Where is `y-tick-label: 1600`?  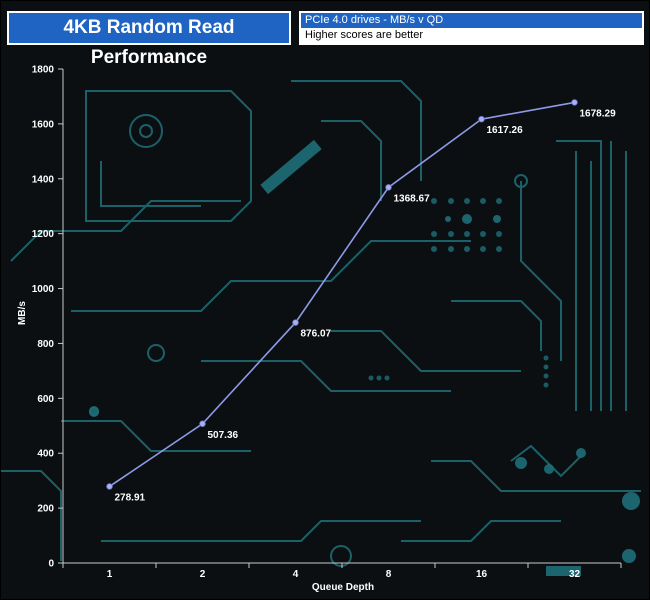
y-tick-label: 1600 is located at coordinates (43, 124).